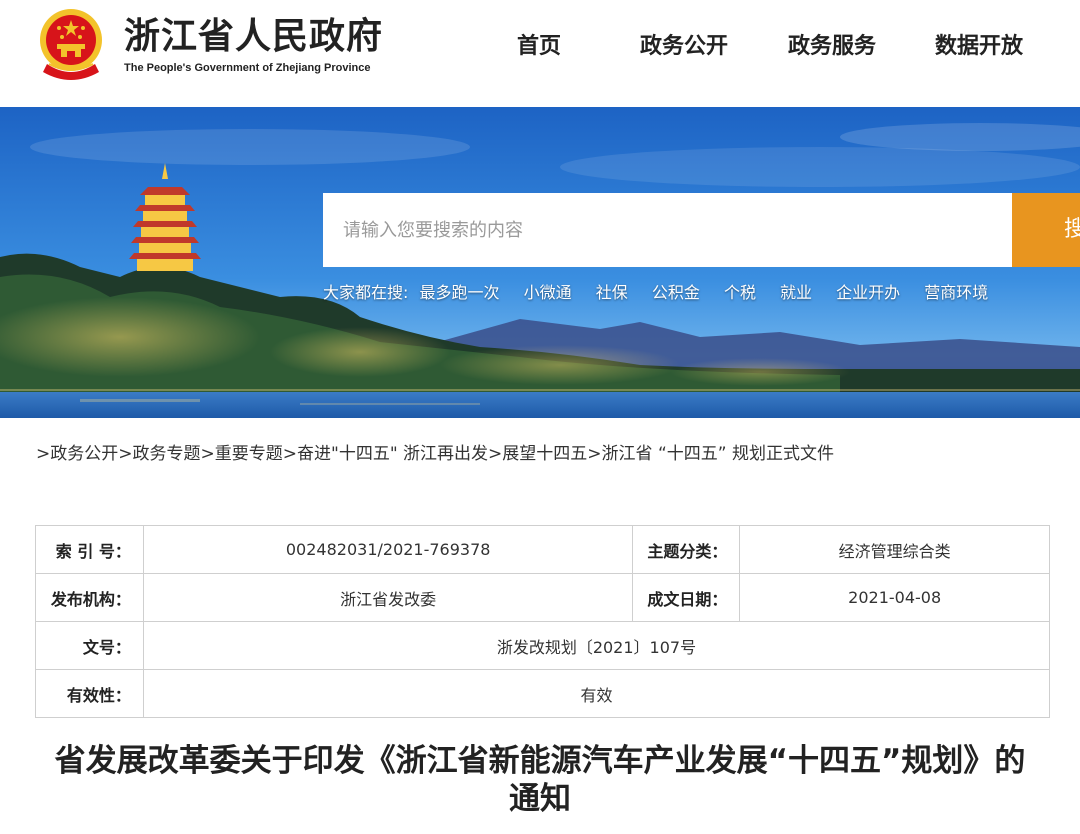  What do you see at coordinates (796, 291) in the screenshot?
I see `hot-search-link: 就业` at bounding box center [796, 291].